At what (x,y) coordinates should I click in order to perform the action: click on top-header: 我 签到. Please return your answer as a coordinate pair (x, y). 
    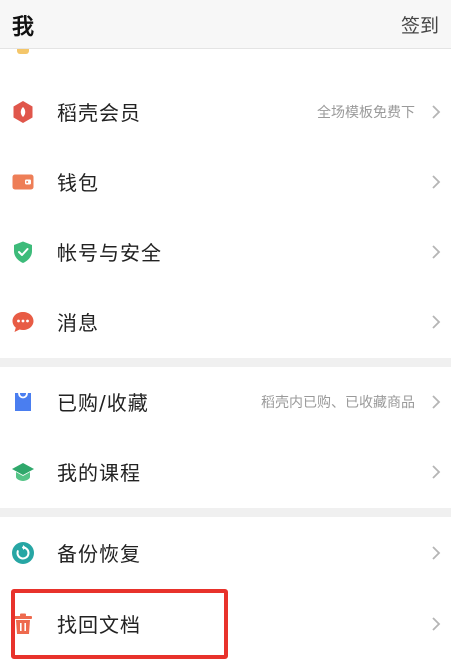
    Looking at the image, I should click on (225, 24).